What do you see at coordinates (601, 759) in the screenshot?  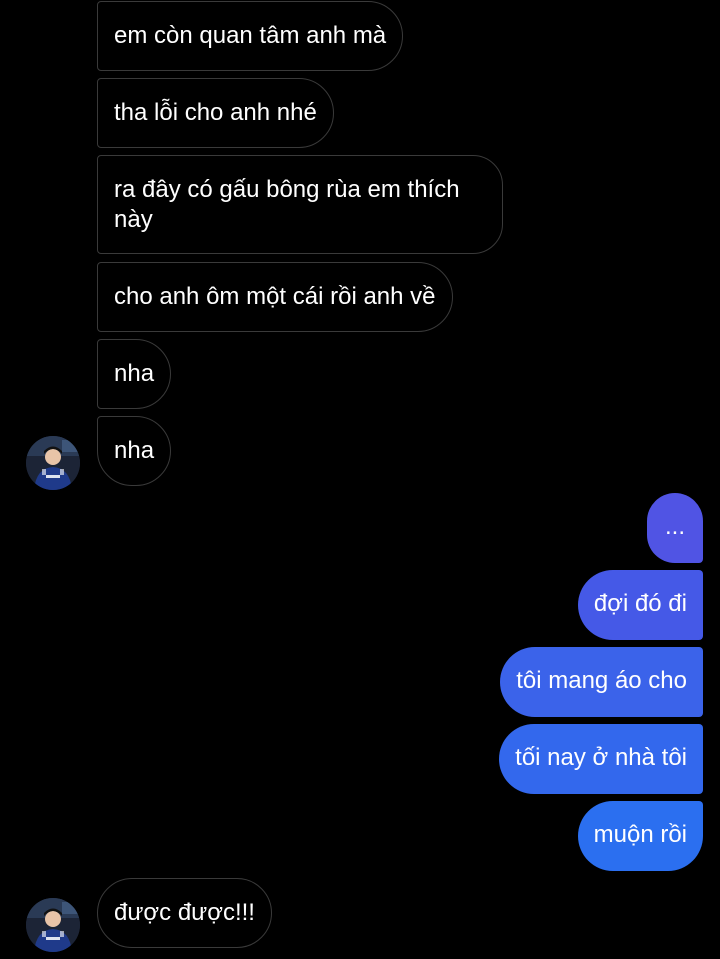 I see `outgoing-message: tối nay ở nhà tôi` at bounding box center [601, 759].